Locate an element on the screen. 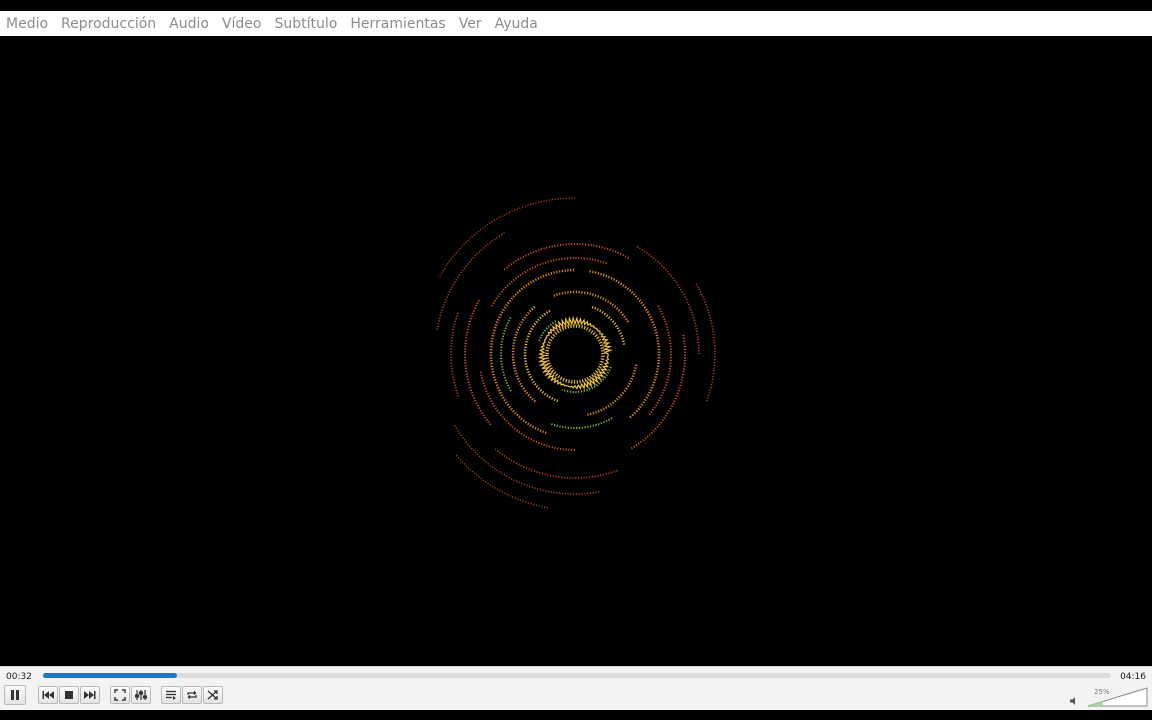 This screenshot has width=1152, height=720. pause-icon is located at coordinates (15, 695).